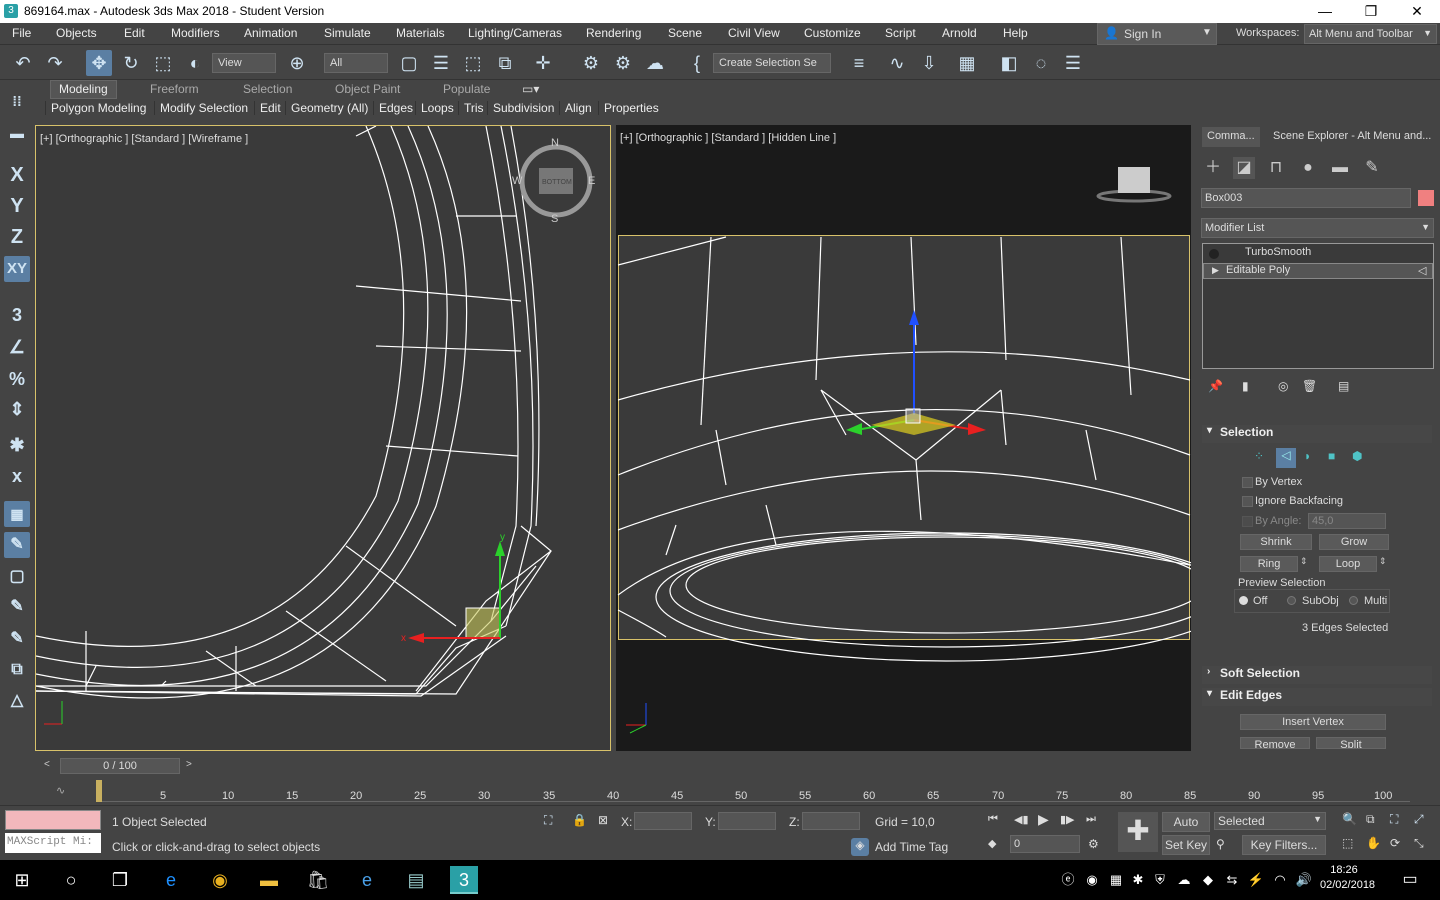 The width and height of the screenshot is (1440, 900). I want to click on hierarchy-icon: ⊓, so click(1276, 168).